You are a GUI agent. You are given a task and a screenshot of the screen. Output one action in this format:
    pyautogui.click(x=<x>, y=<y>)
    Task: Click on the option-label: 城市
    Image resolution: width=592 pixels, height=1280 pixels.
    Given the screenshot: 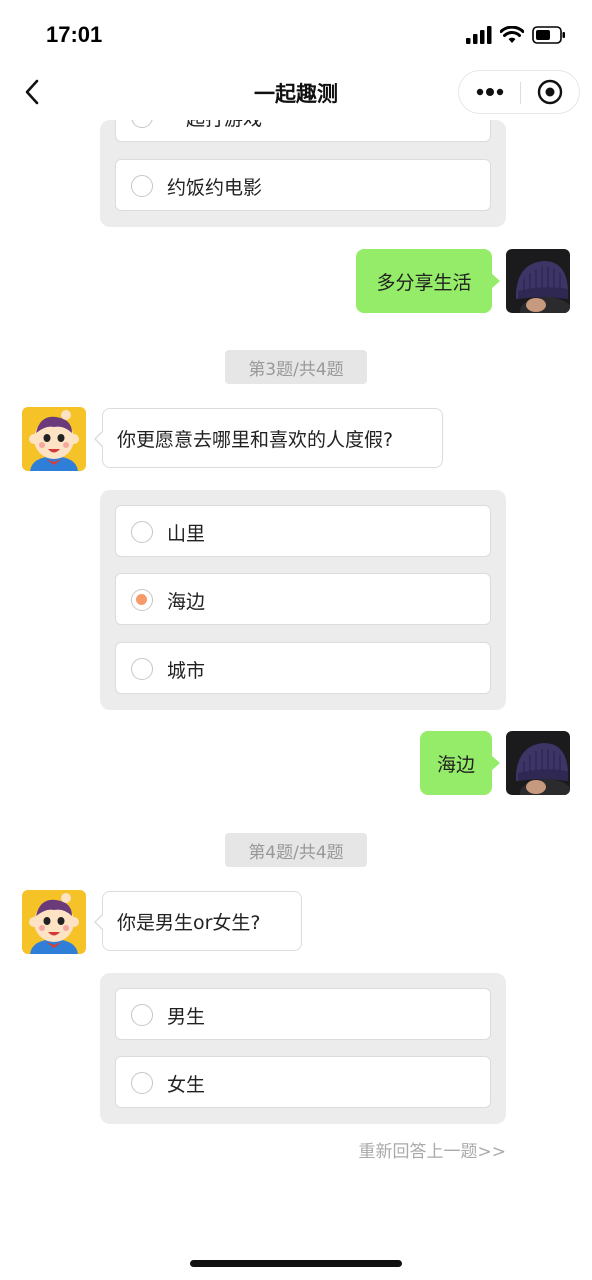 What is the action you would take?
    pyautogui.click(x=186, y=671)
    